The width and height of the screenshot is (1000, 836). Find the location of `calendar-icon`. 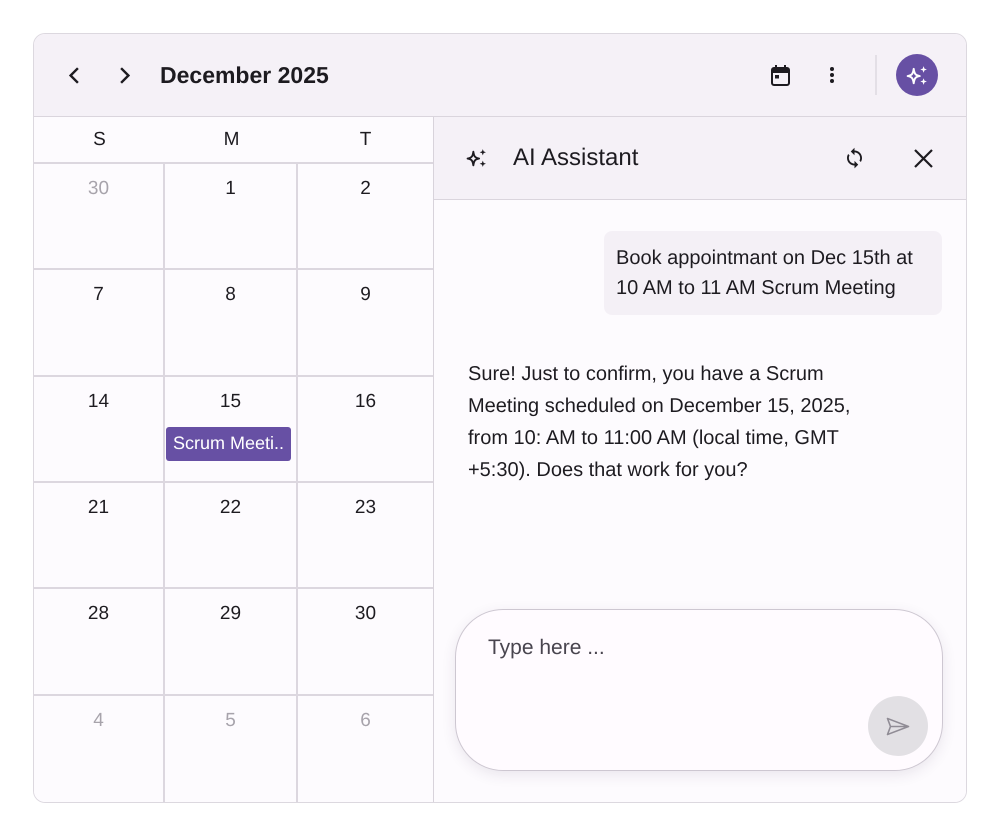

calendar-icon is located at coordinates (780, 75).